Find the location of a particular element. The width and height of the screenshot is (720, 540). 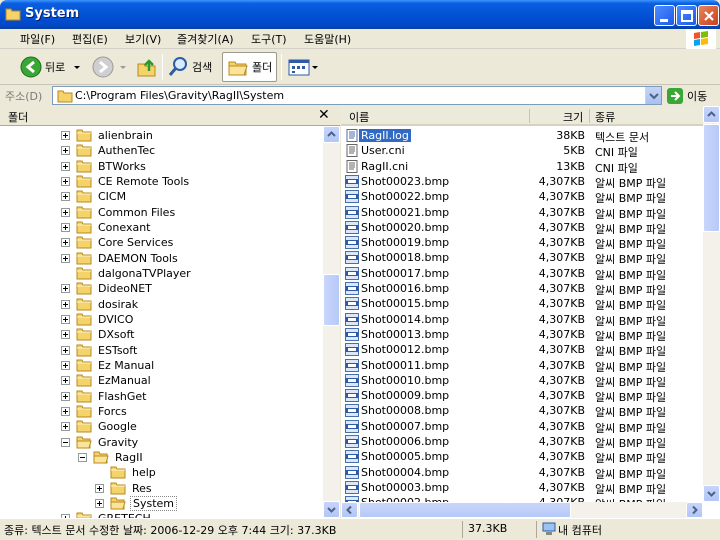

file-row: Shot00019.bmp 4,307KB 알씨 BMP 파일 is located at coordinates (522, 243).